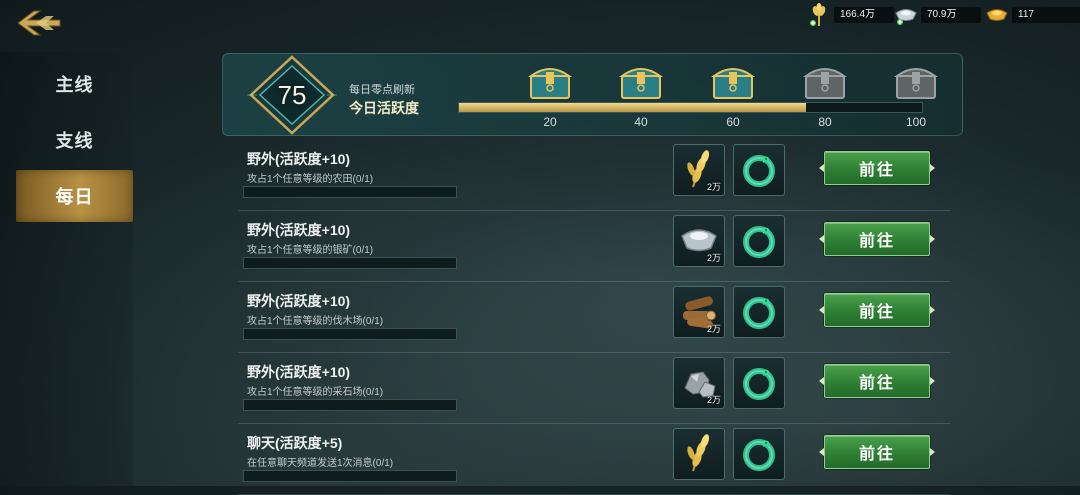 The width and height of the screenshot is (1080, 495). I want to click on silver-resource: 70.9万, so click(937, 15).